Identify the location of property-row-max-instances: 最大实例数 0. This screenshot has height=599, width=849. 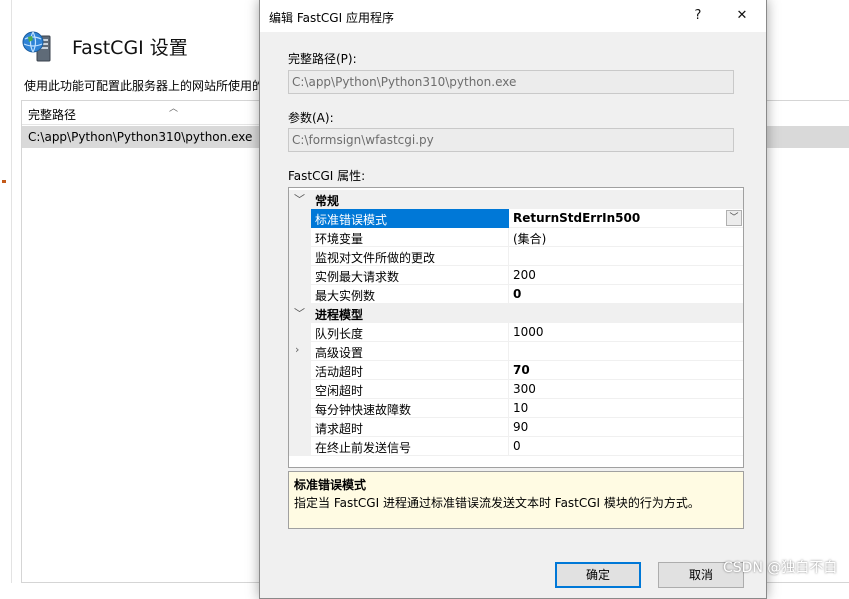
(516, 294).